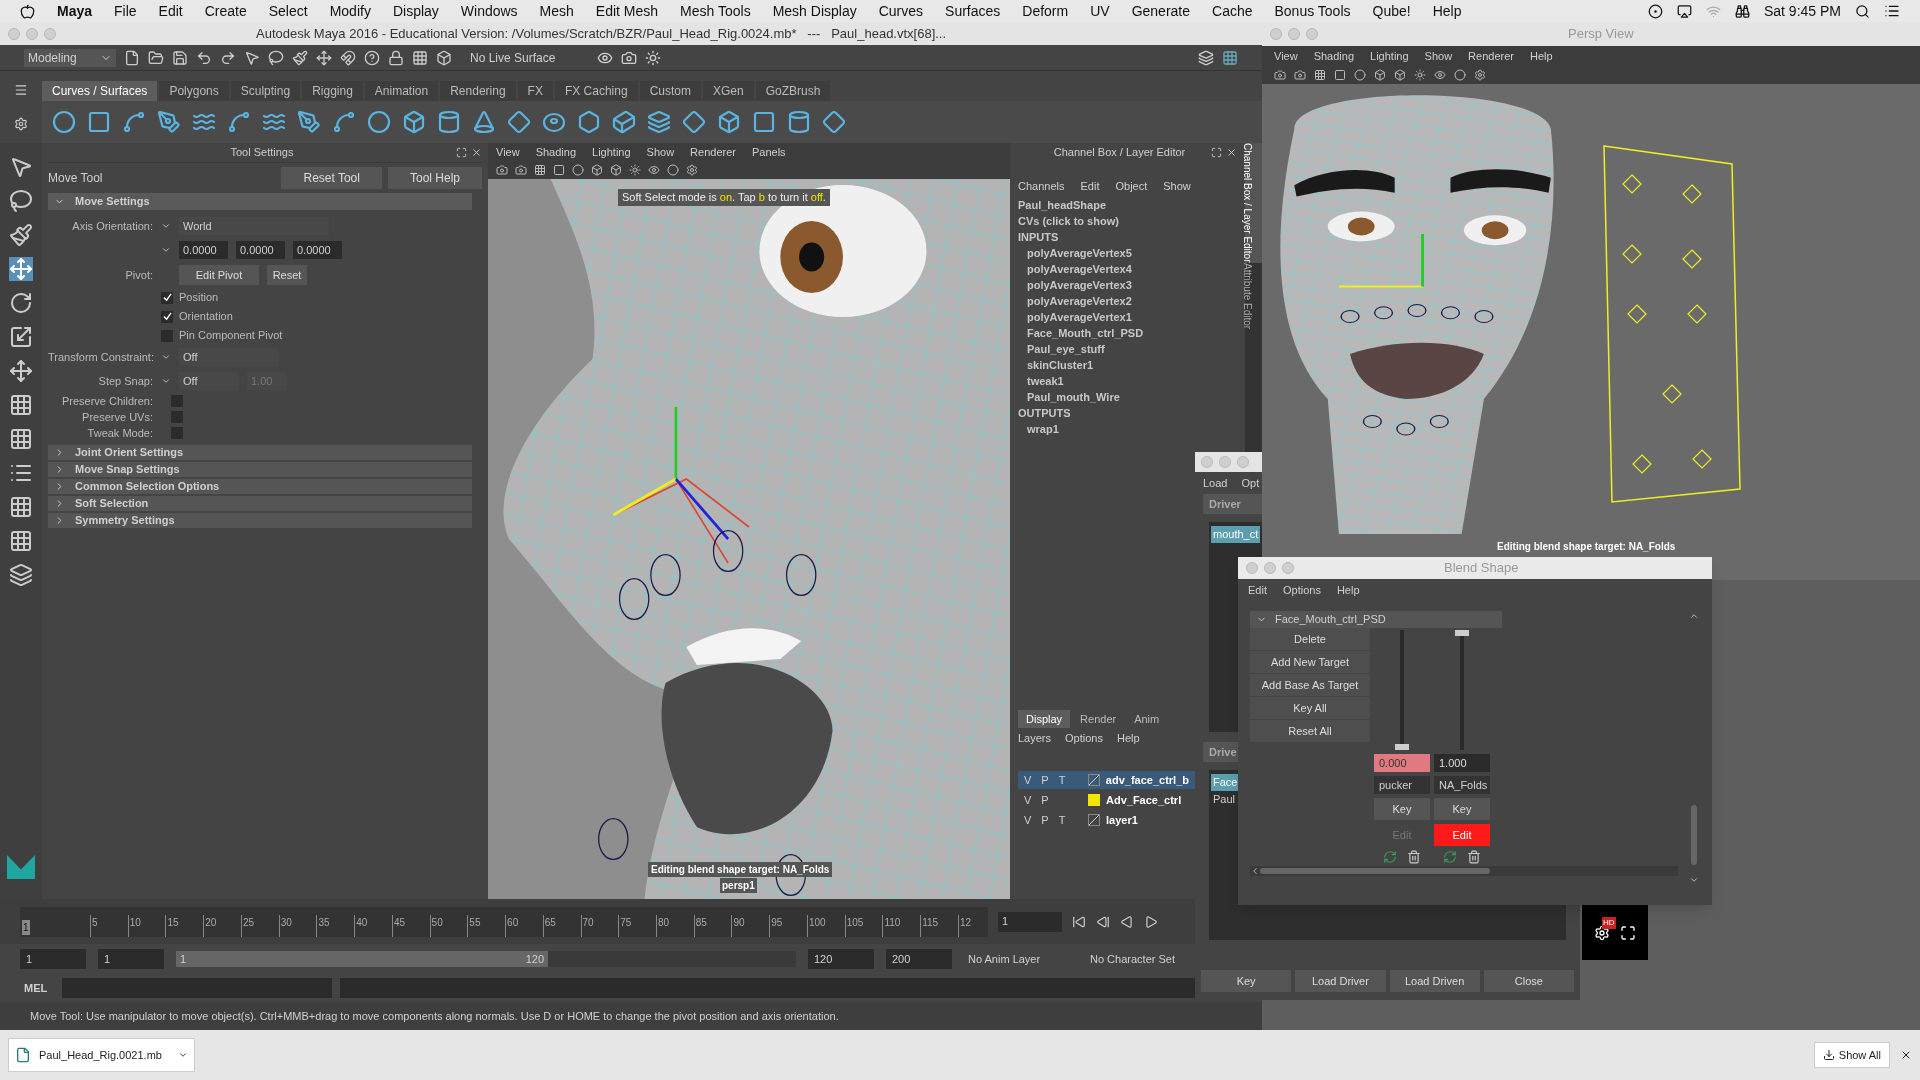 The image size is (1920, 1080). What do you see at coordinates (1216, 152) in the screenshot?
I see `float-icon` at bounding box center [1216, 152].